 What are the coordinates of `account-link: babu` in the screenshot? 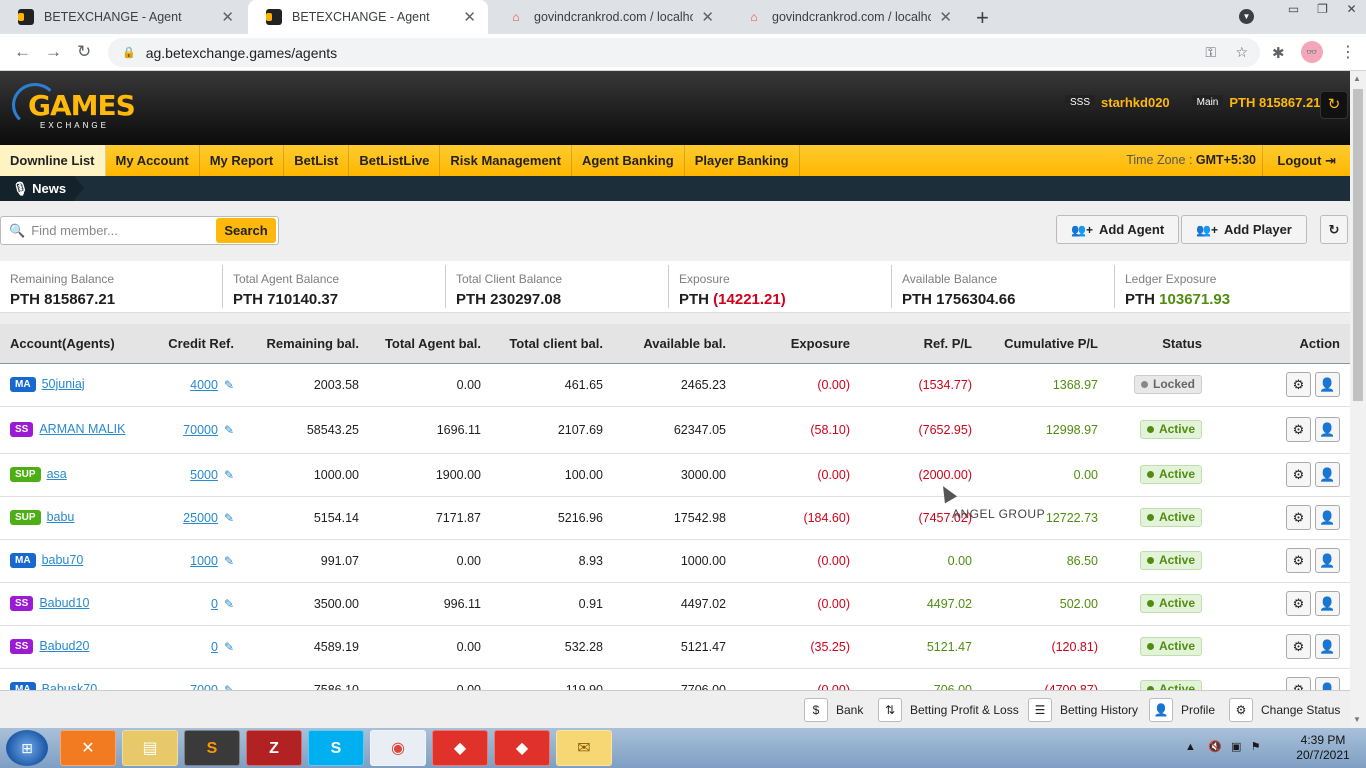 It's located at (61, 517).